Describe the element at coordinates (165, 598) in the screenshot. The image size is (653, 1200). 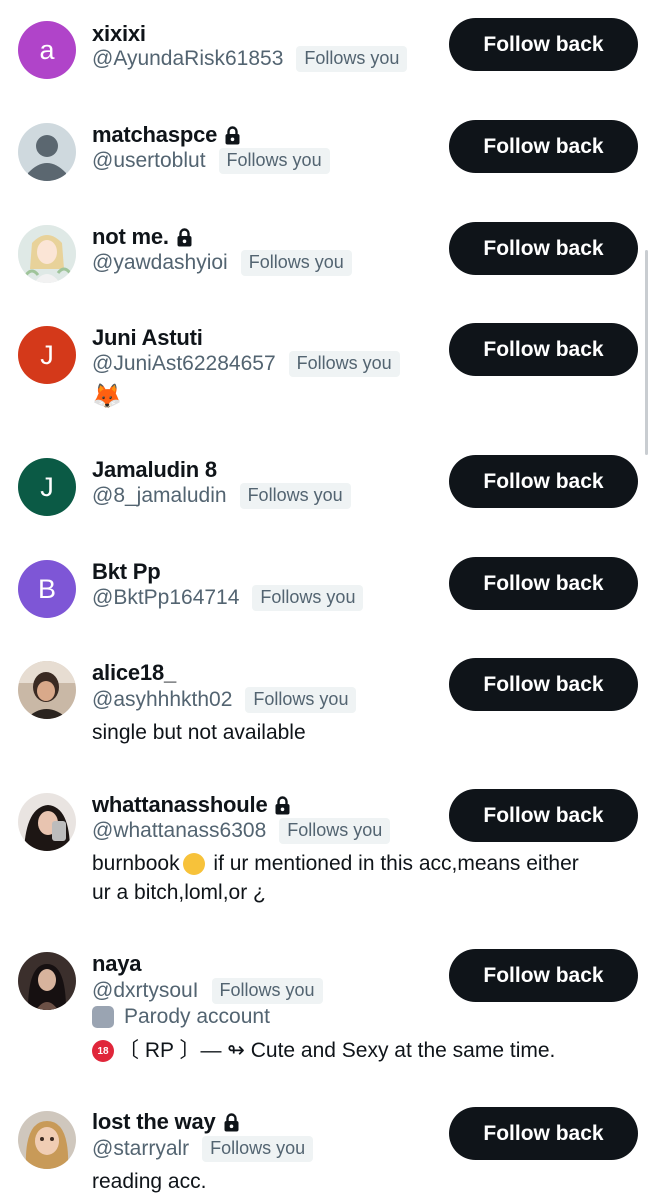
I see `user-handle: @BktPp164714` at that location.